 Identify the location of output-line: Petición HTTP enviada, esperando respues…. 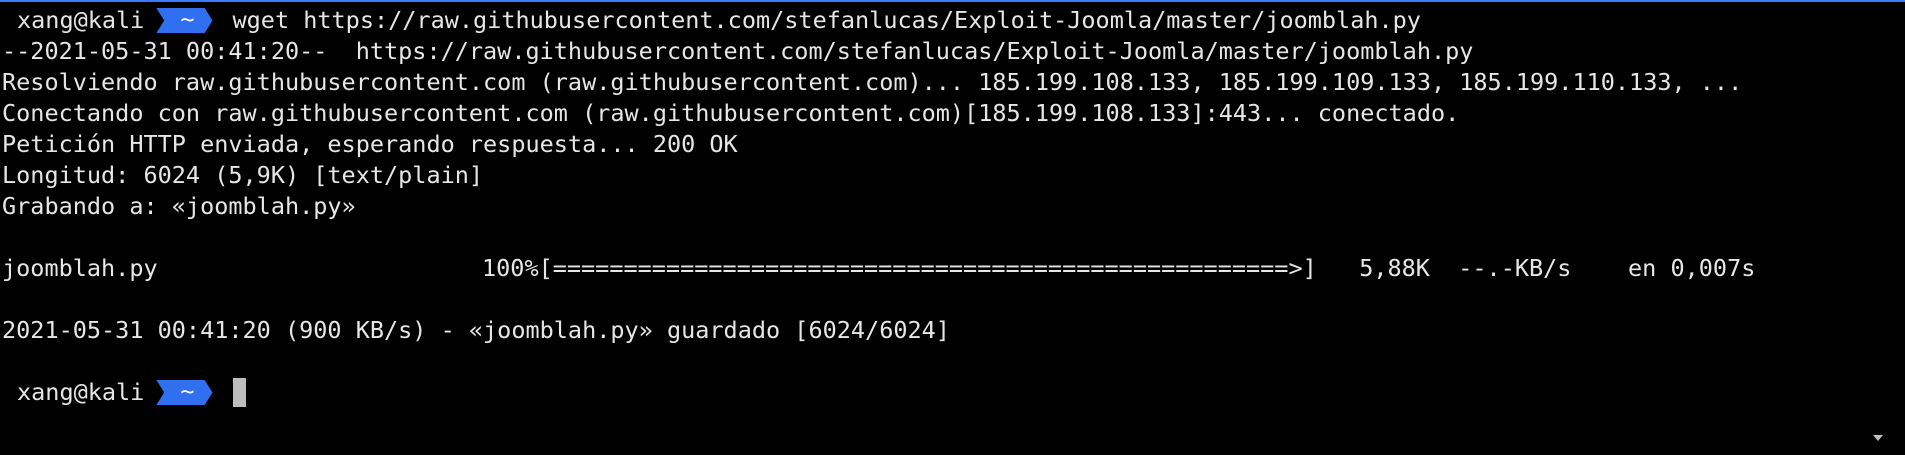
(370, 144).